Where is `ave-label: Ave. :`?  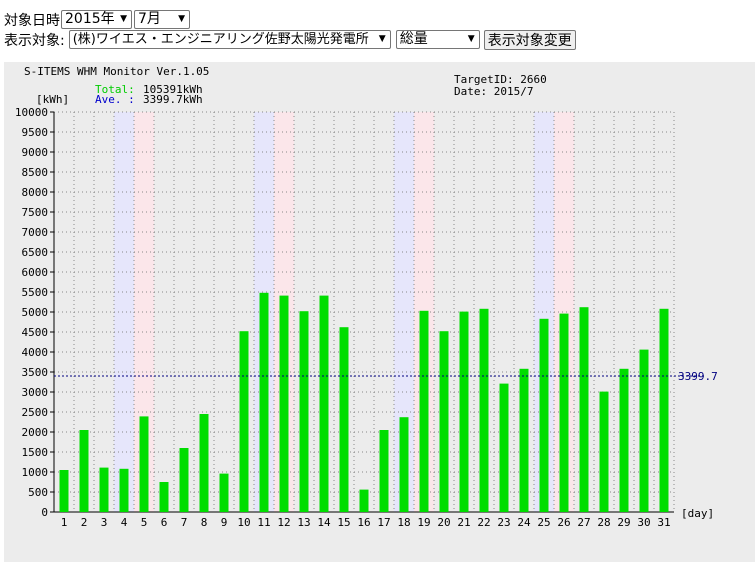
ave-label: Ave. : is located at coordinates (115, 99).